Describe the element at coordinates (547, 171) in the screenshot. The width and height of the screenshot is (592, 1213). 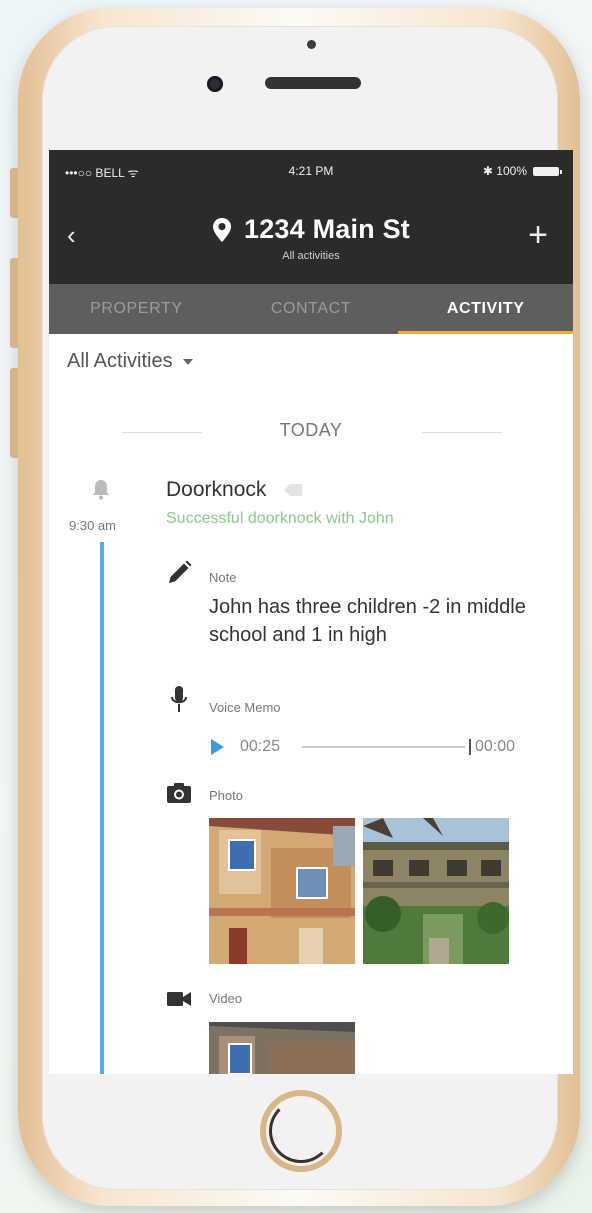
I see `battery-icon` at that location.